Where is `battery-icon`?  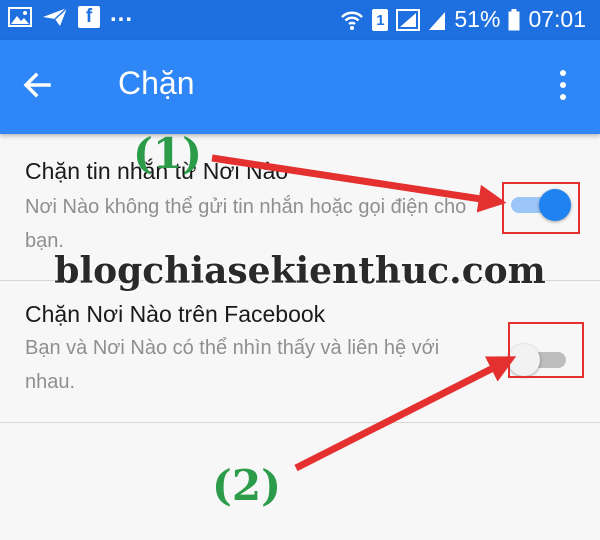 battery-icon is located at coordinates (514, 19).